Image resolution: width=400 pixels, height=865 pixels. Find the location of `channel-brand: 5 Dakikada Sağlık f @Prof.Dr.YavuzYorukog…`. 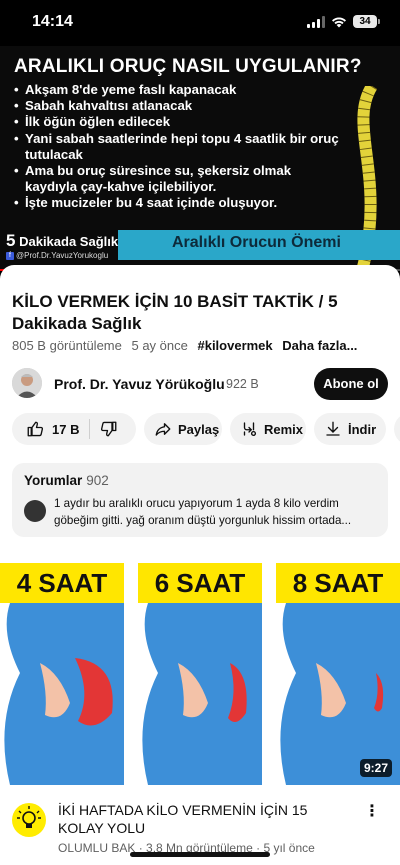

channel-brand: 5 Dakikada Sağlık f @Prof.Dr.YavuzYorukog… is located at coordinates (62, 245).